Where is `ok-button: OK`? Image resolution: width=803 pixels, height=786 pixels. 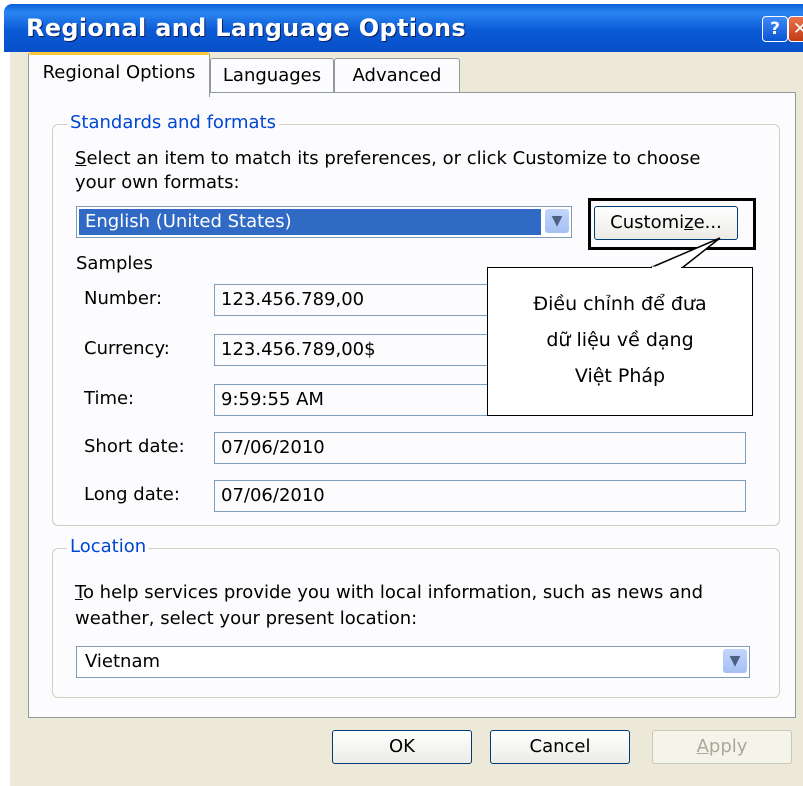 ok-button: OK is located at coordinates (402, 747).